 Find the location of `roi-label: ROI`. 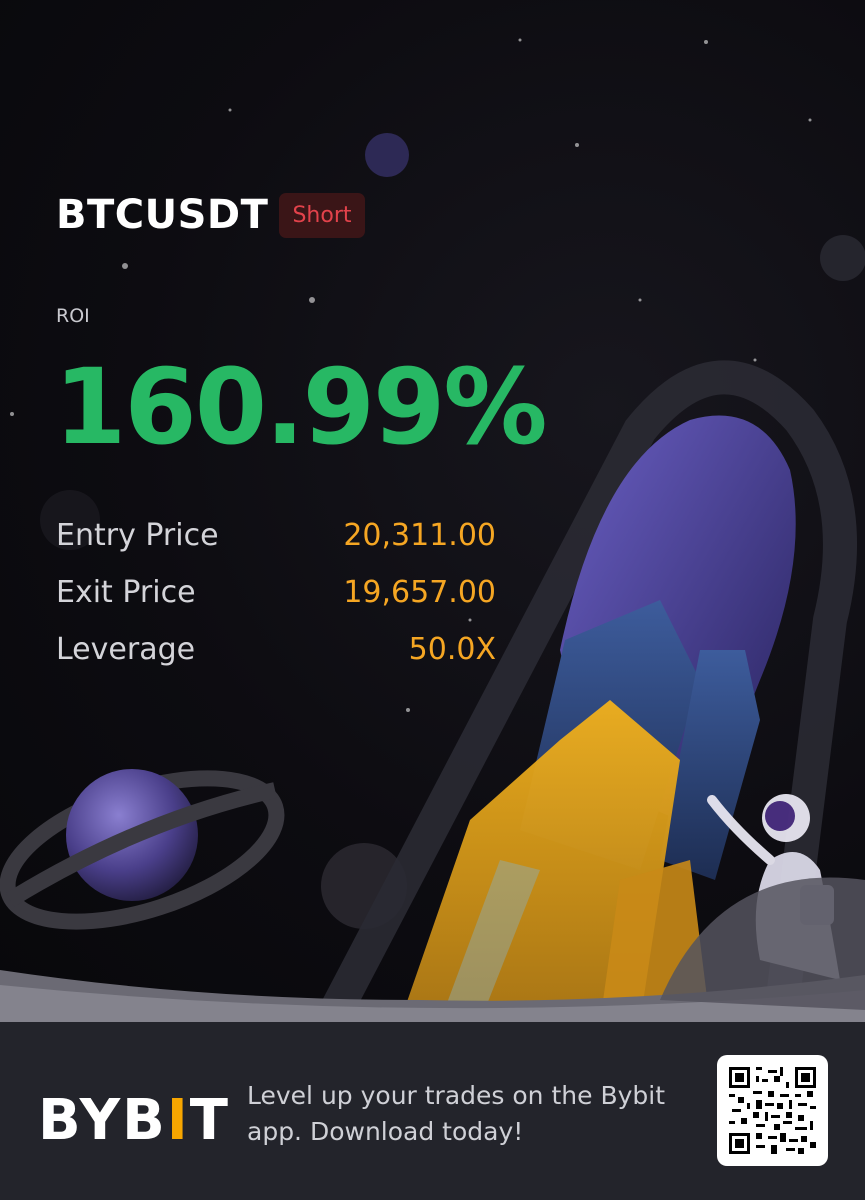

roi-label: ROI is located at coordinates (73, 316).